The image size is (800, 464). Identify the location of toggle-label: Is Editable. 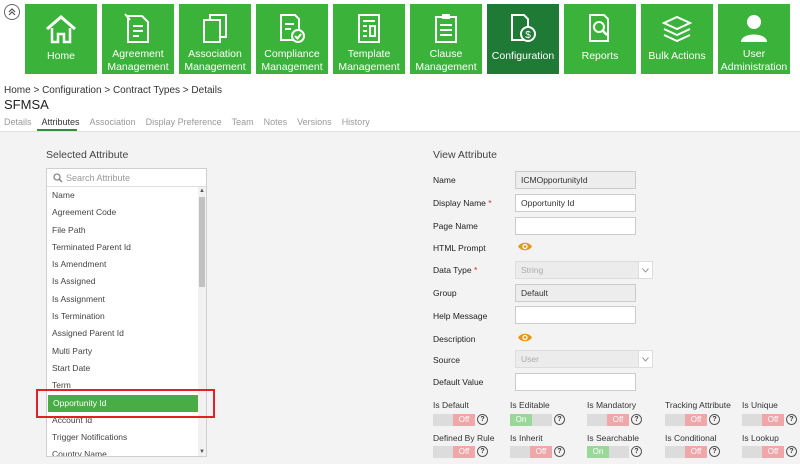
(530, 405).